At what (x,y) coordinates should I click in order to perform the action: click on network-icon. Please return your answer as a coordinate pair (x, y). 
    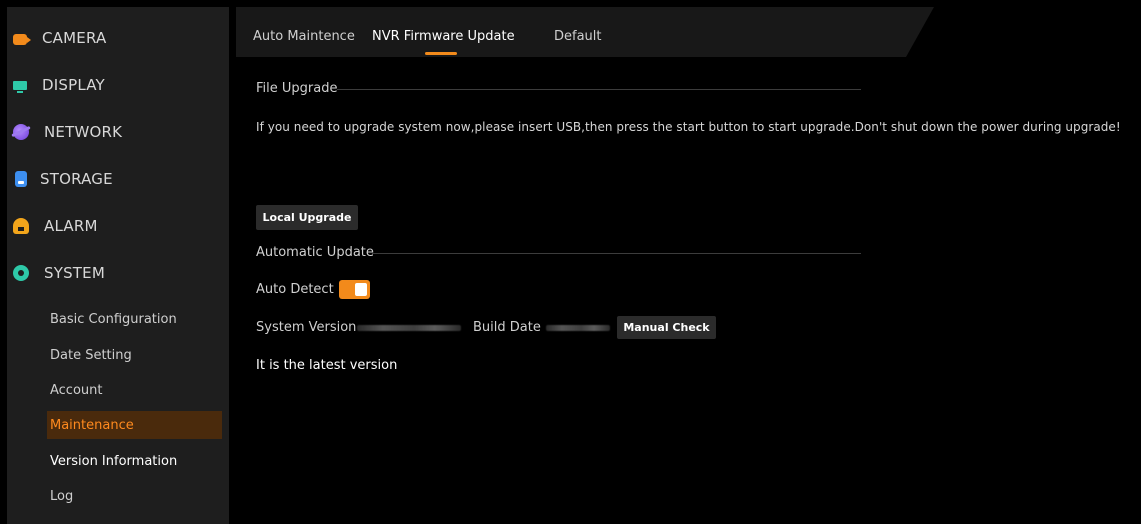
    Looking at the image, I should click on (21, 132).